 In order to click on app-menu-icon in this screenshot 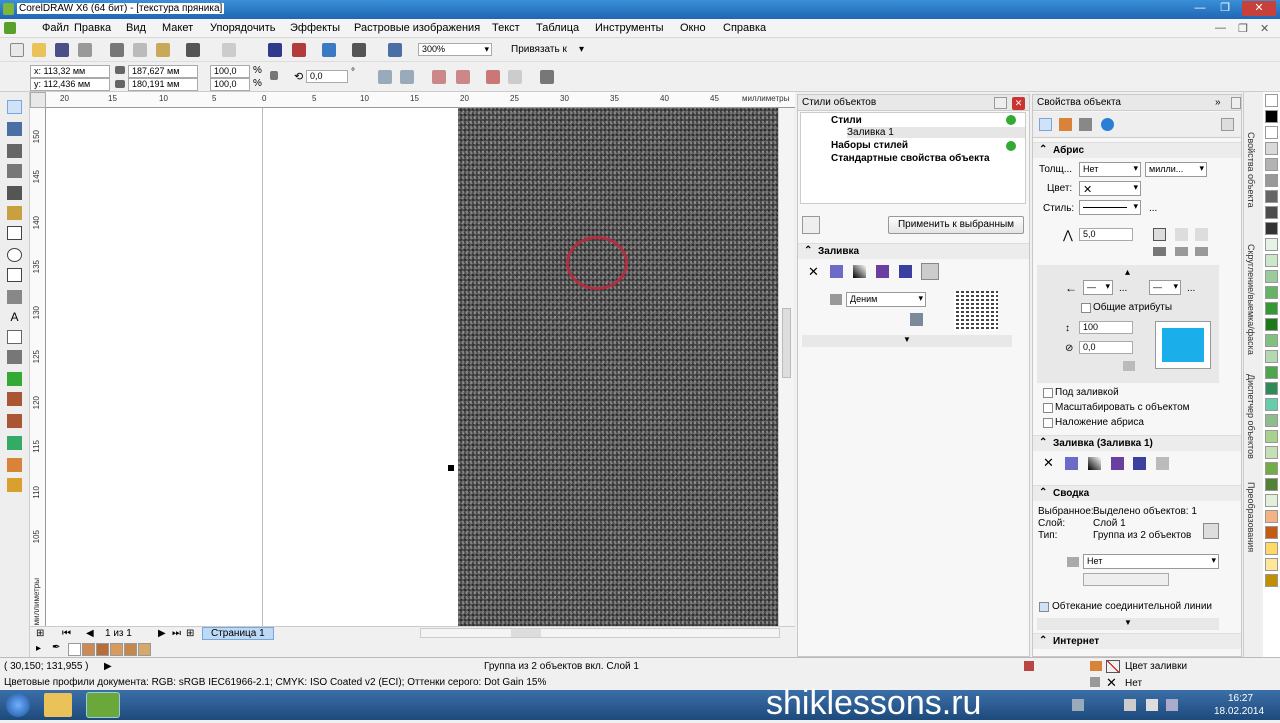, I will do `click(10, 28)`.